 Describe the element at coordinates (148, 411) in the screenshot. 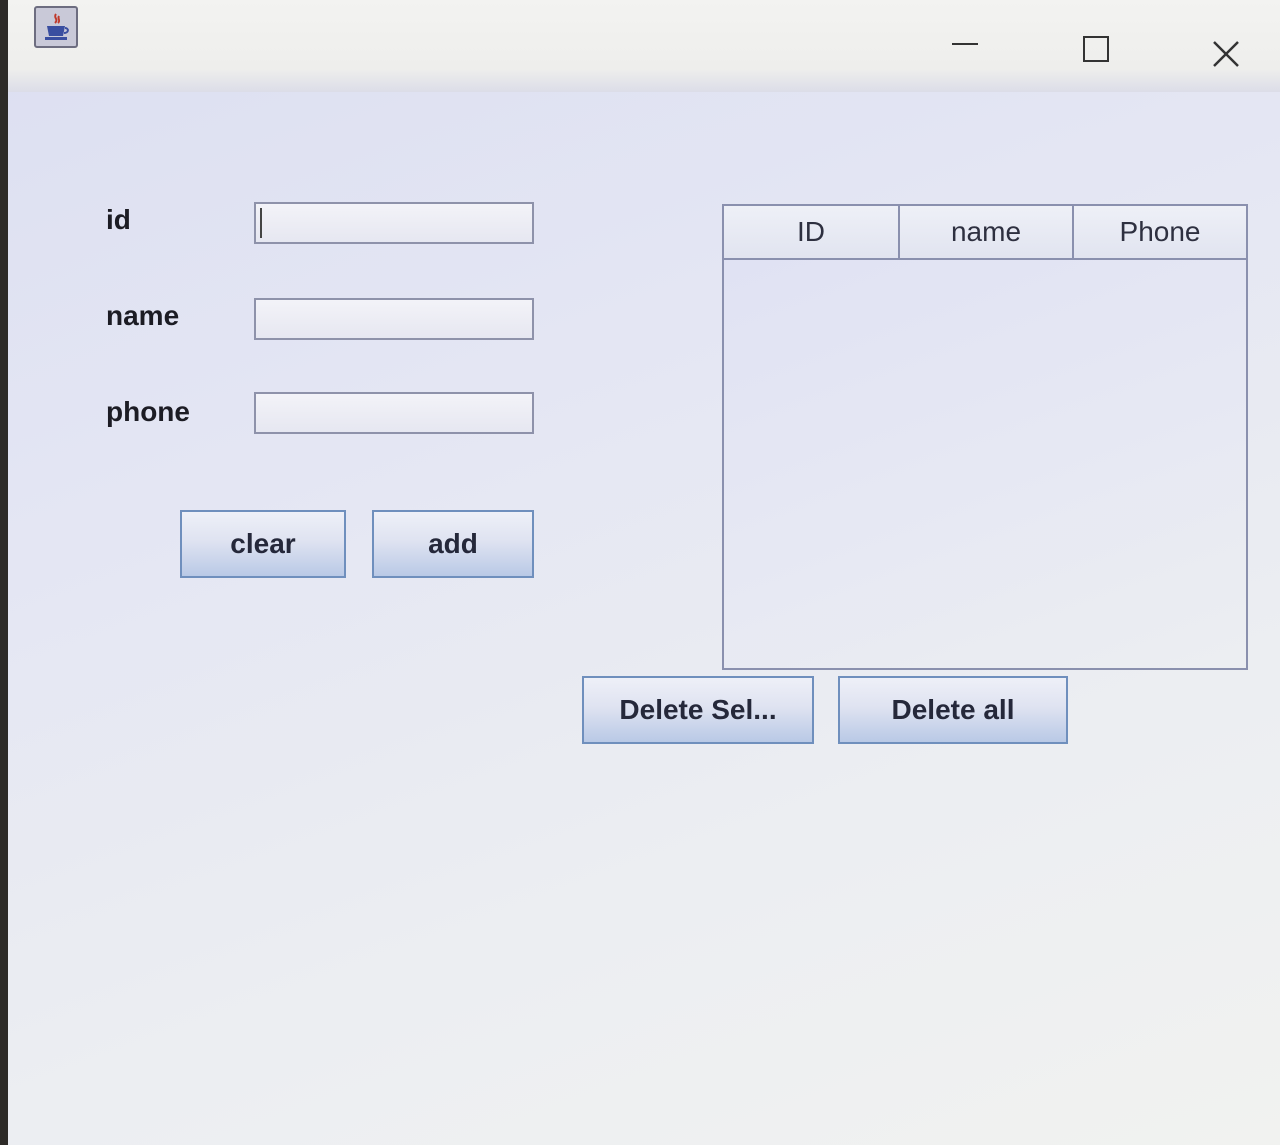

I see `phone-label: phone` at that location.